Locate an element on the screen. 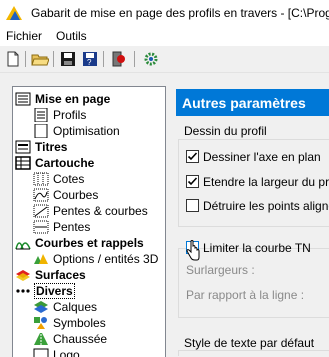 The width and height of the screenshot is (329, 357). road-icon is located at coordinates (41, 339).